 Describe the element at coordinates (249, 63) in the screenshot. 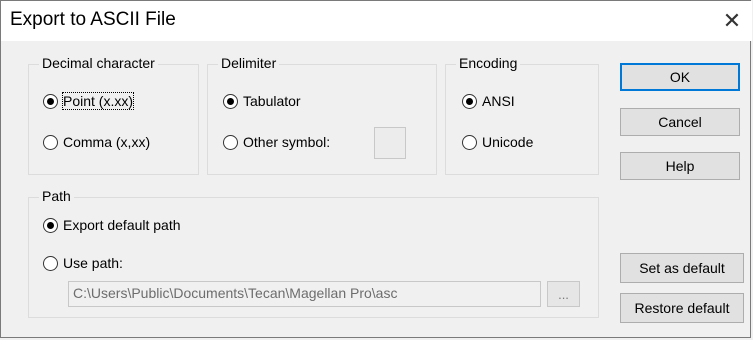

I see `delimiter-label: Delimiter` at that location.